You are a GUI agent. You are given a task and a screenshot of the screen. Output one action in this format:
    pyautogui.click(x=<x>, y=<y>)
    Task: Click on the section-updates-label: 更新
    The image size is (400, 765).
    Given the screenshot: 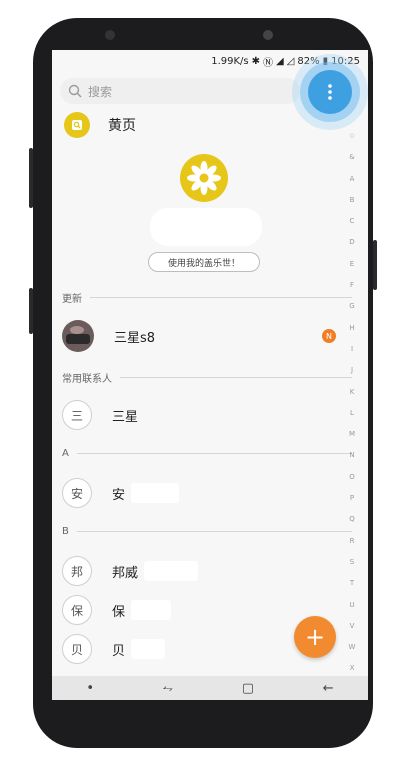 What is the action you would take?
    pyautogui.click(x=72, y=299)
    